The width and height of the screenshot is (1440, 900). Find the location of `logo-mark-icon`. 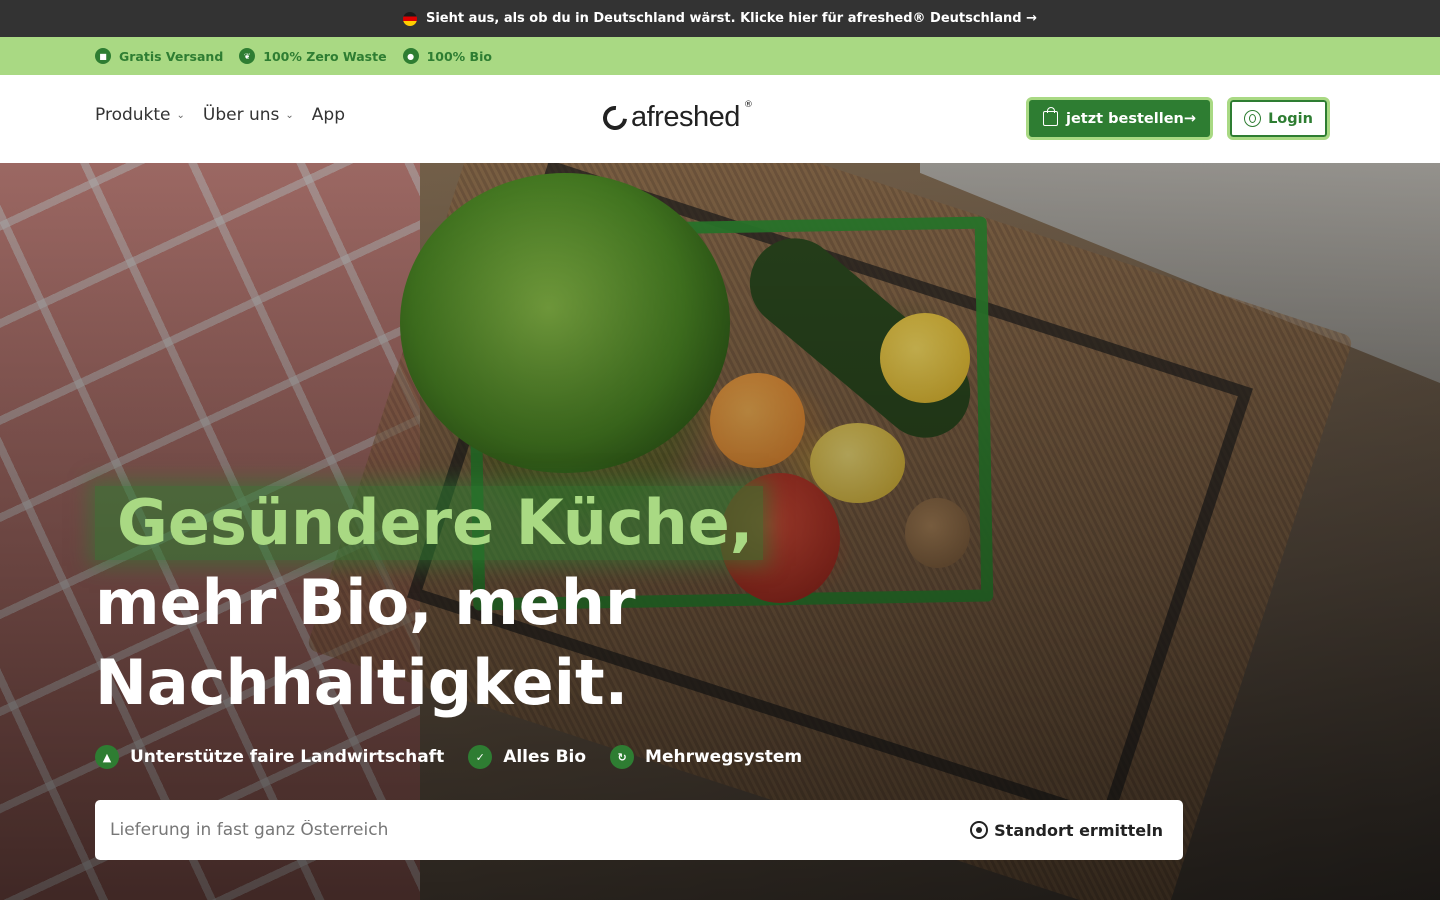

logo-mark-icon is located at coordinates (615, 117).